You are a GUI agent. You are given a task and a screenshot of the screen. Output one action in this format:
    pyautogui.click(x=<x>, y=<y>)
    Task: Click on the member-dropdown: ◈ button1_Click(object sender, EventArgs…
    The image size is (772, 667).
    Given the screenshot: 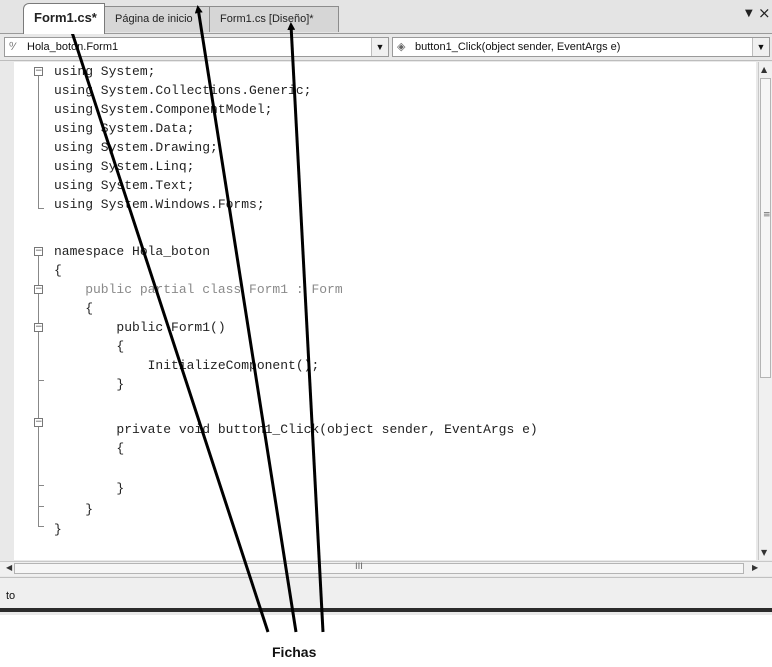 What is the action you would take?
    pyautogui.click(x=581, y=47)
    